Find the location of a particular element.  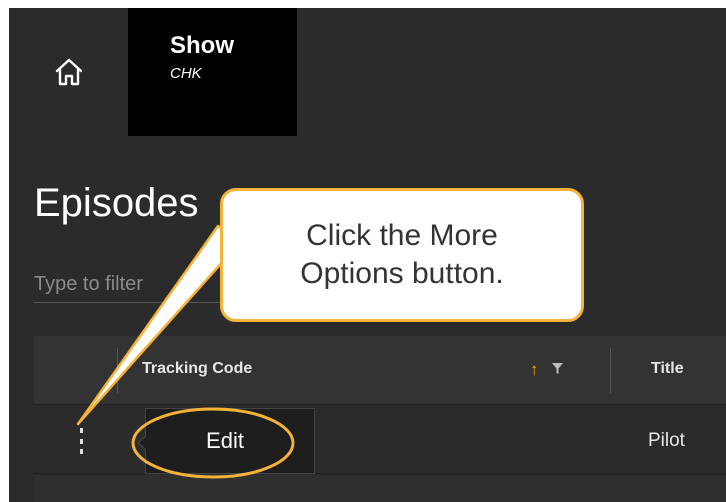

home-button is located at coordinates (68, 72).